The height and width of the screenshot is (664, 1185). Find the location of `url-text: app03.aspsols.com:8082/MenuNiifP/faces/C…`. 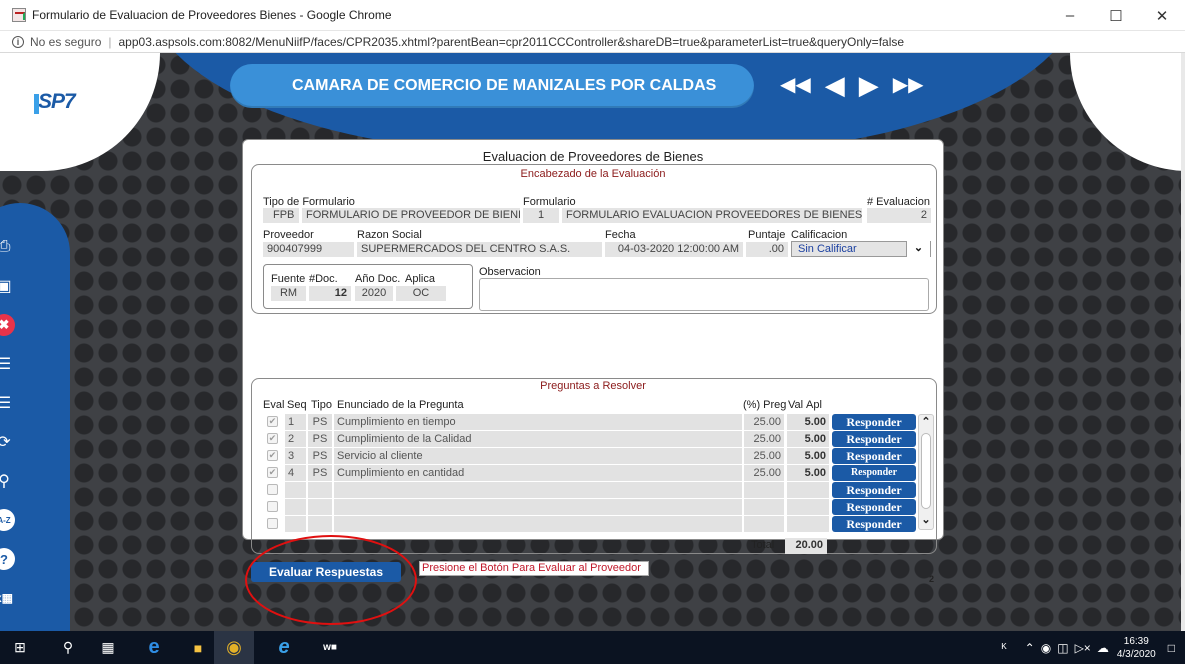

url-text: app03.aspsols.com:8082/MenuNiifP/faces/C… is located at coordinates (512, 42).